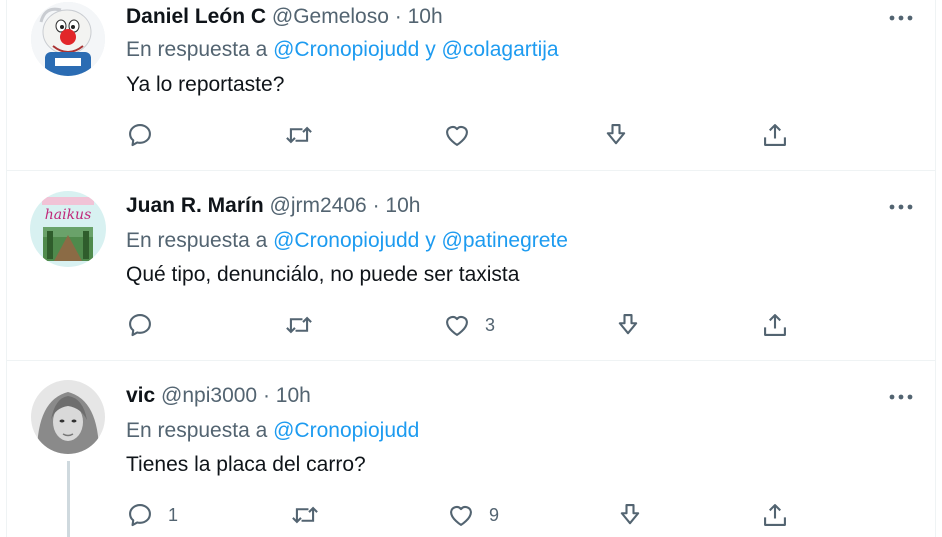  I want to click on reply-count: 1, so click(173, 514).